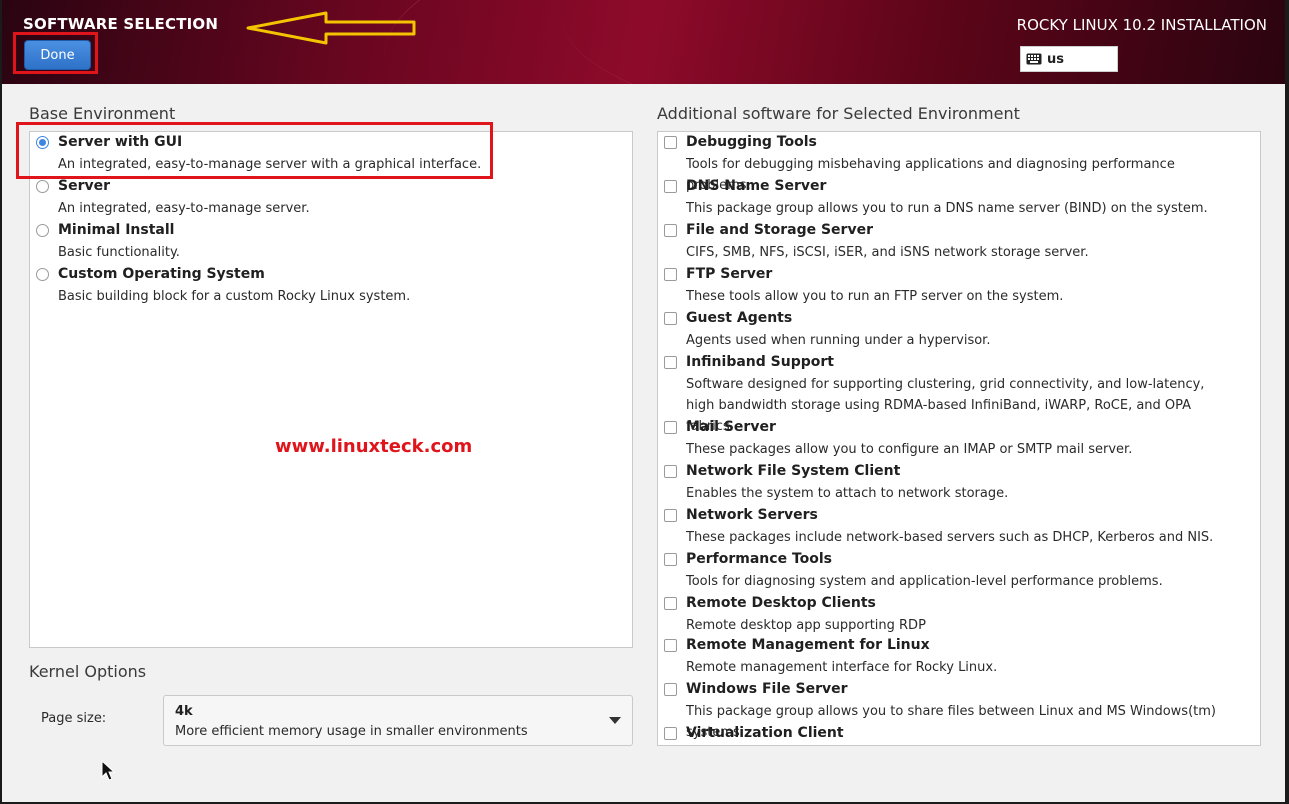  I want to click on install-title: ROCKY LINUX 10.2 INSTALLATION, so click(1141, 25).